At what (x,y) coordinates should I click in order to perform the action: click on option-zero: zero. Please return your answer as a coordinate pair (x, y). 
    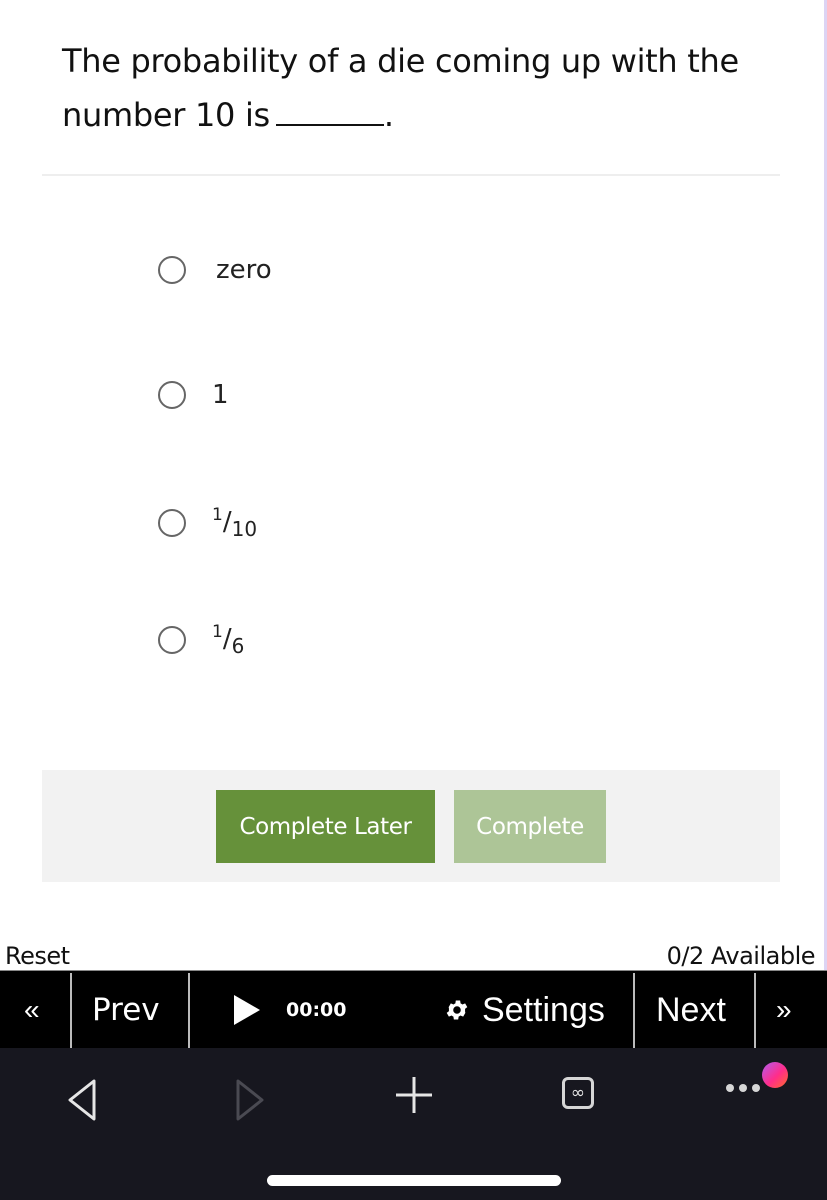
    Looking at the image, I should click on (215, 270).